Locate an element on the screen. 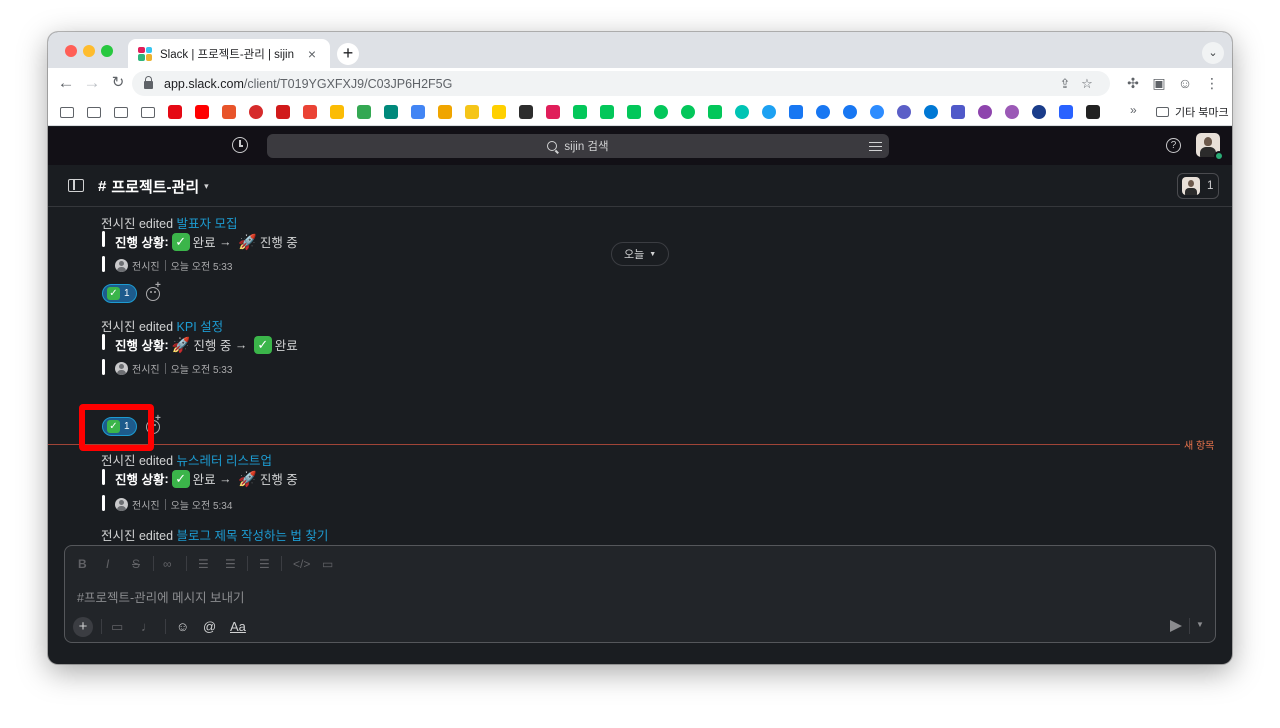  maximize-window-button is located at coordinates (107, 51).